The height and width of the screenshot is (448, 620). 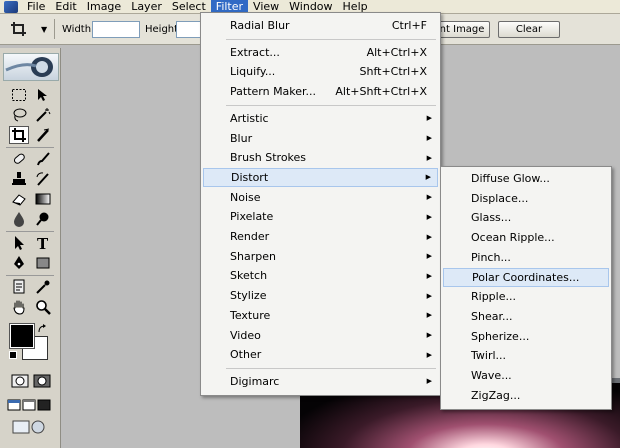 I want to click on filter-menu-item-blur: Blur ▶, so click(x=320, y=138).